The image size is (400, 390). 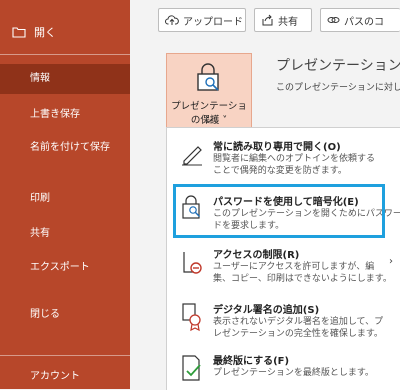 What do you see at coordinates (298, 322) in the screenshot?
I see `menu-item-desc: 表示されないデジタル署名を追加して、プ` at bounding box center [298, 322].